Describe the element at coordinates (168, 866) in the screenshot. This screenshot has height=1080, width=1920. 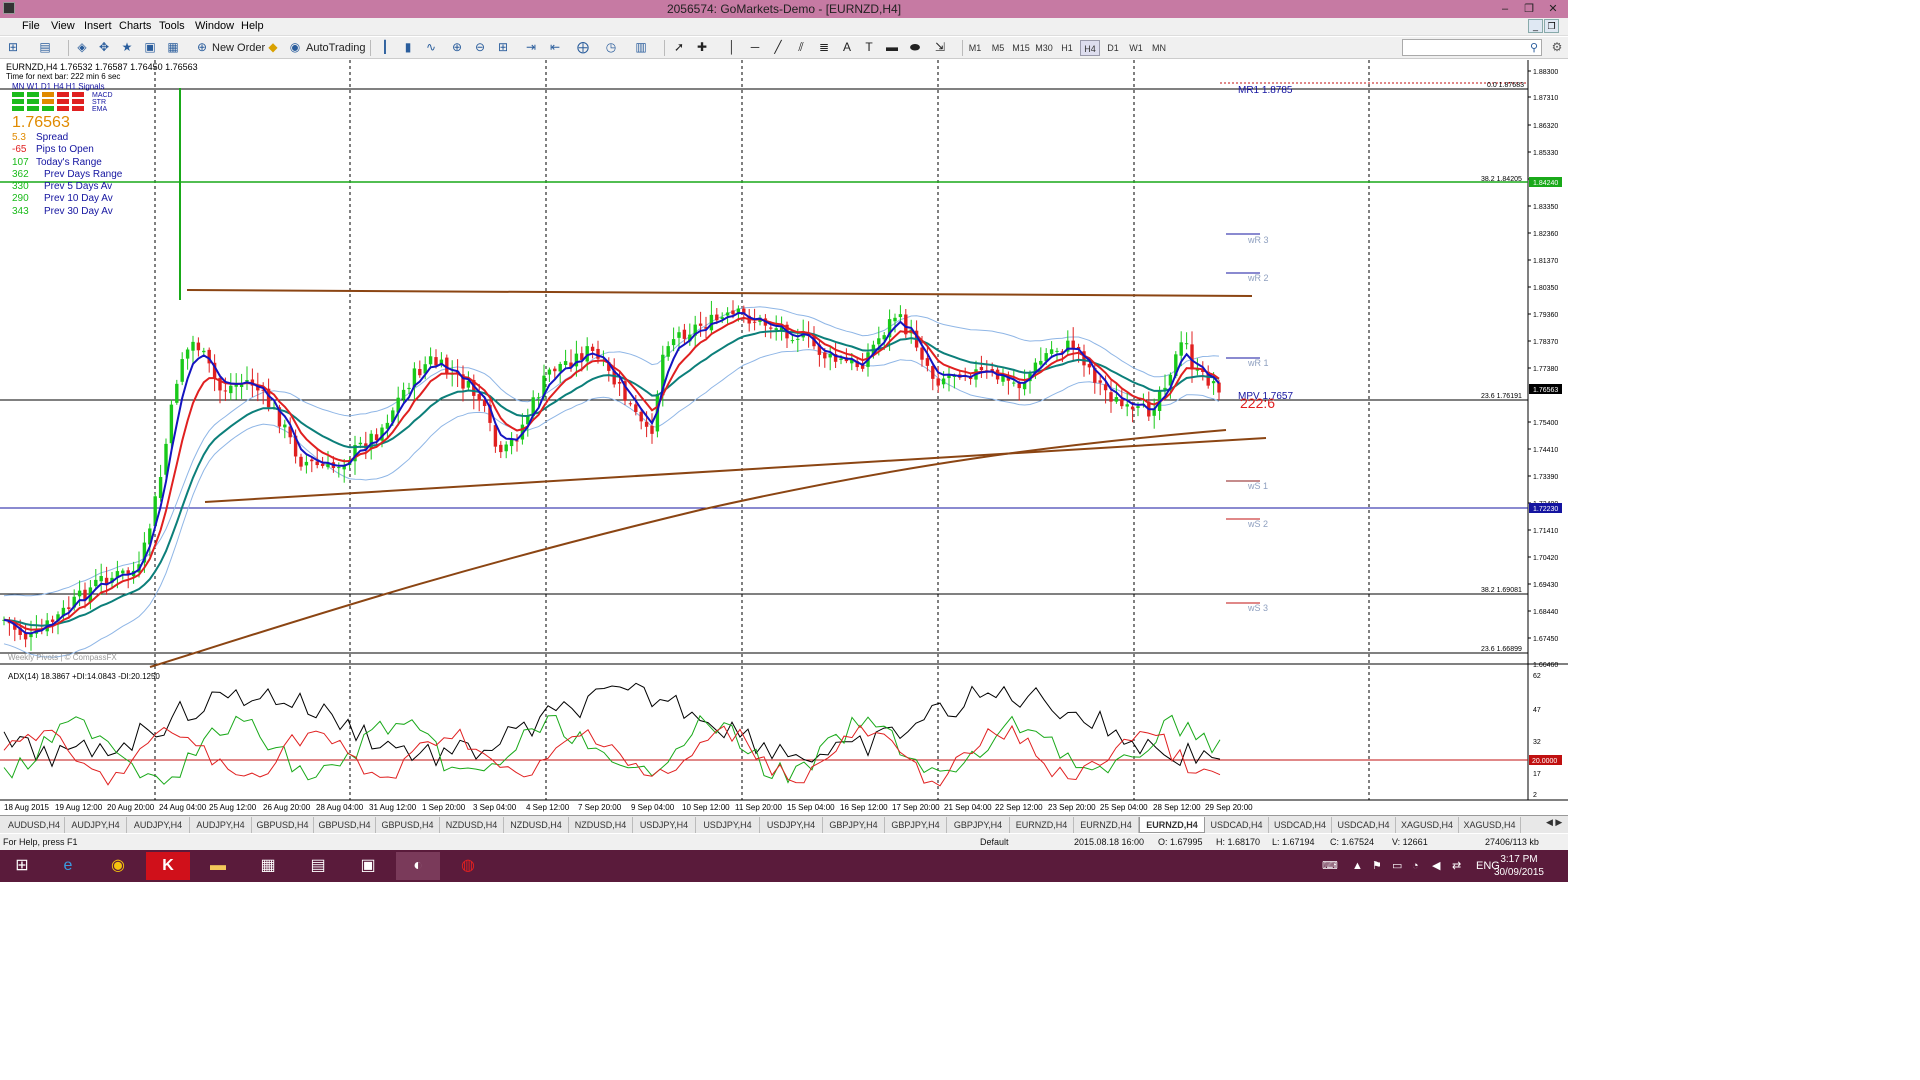
I see `kaspersky-icon: K` at that location.